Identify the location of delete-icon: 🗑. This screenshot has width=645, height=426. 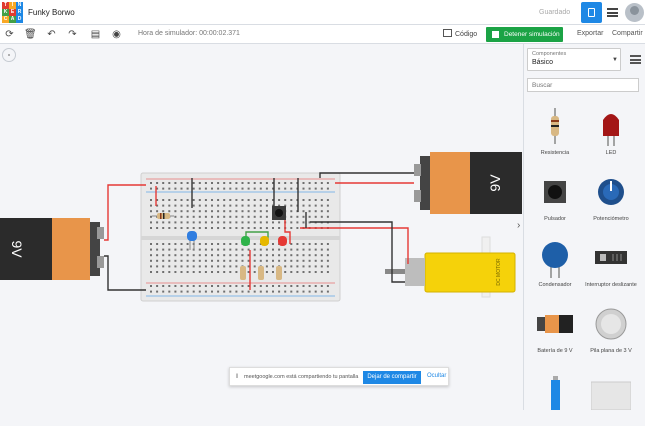
(30, 34).